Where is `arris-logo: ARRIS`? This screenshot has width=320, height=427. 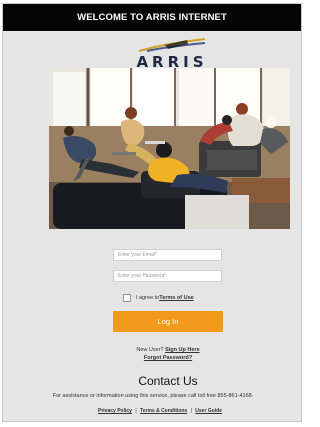
arris-logo: ARRIS is located at coordinates (172, 54).